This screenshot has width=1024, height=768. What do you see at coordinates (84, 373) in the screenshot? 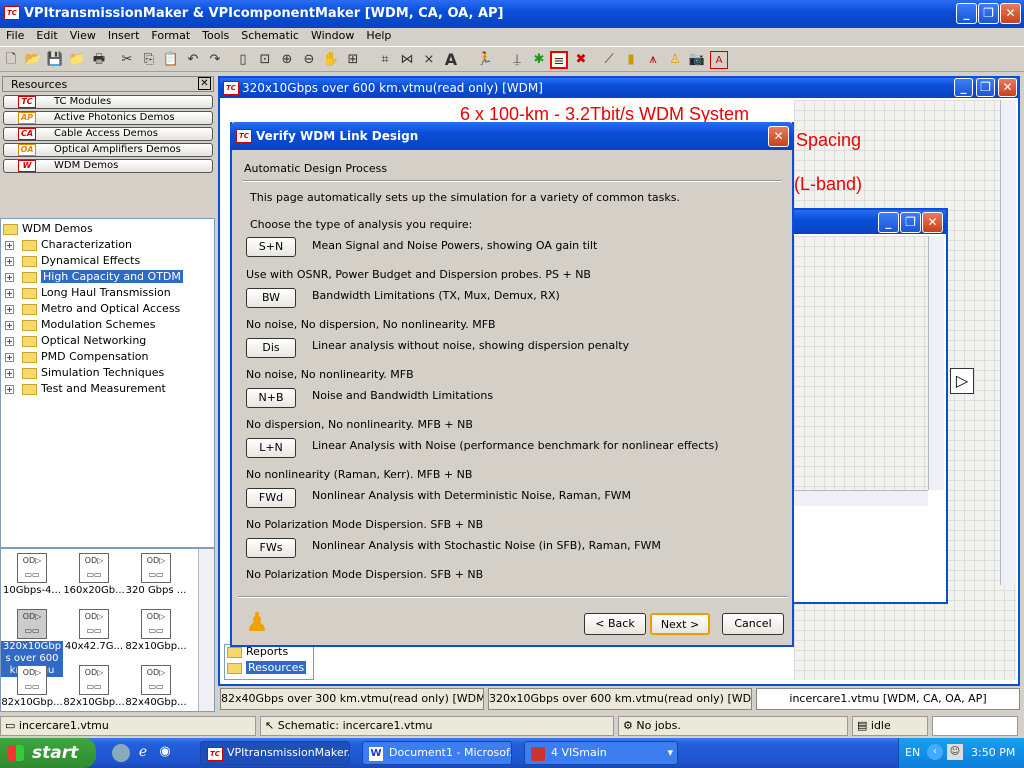
I see `tree-item-simulation: + Simulation Techniques` at bounding box center [84, 373].